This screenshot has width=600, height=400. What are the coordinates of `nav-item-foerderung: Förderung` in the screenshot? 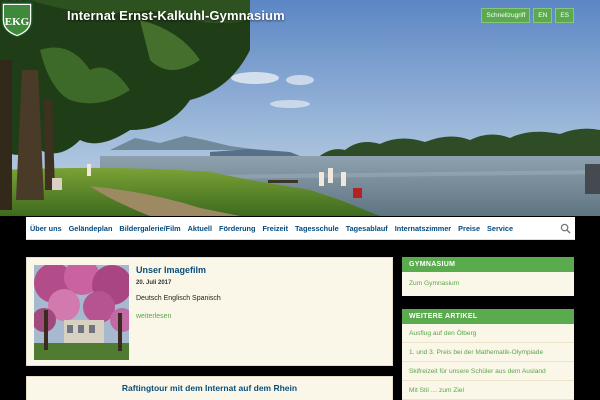 It's located at (237, 228).